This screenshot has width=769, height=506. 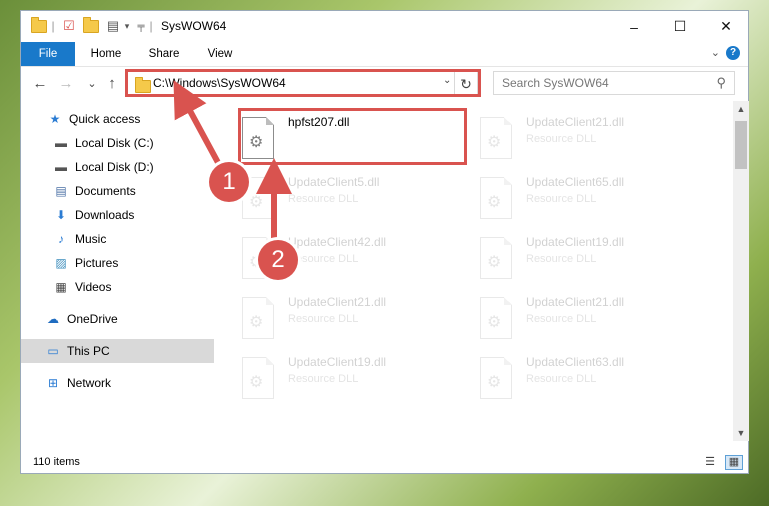 I want to click on scroll-down-button: ▼, so click(x=741, y=433).